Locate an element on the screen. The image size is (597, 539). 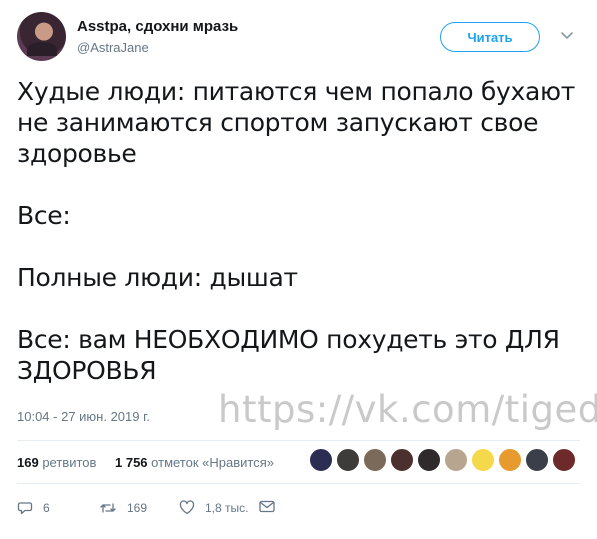
tweet-timestamp: 10:04 - 27 июн. 2019 г. is located at coordinates (83, 416).